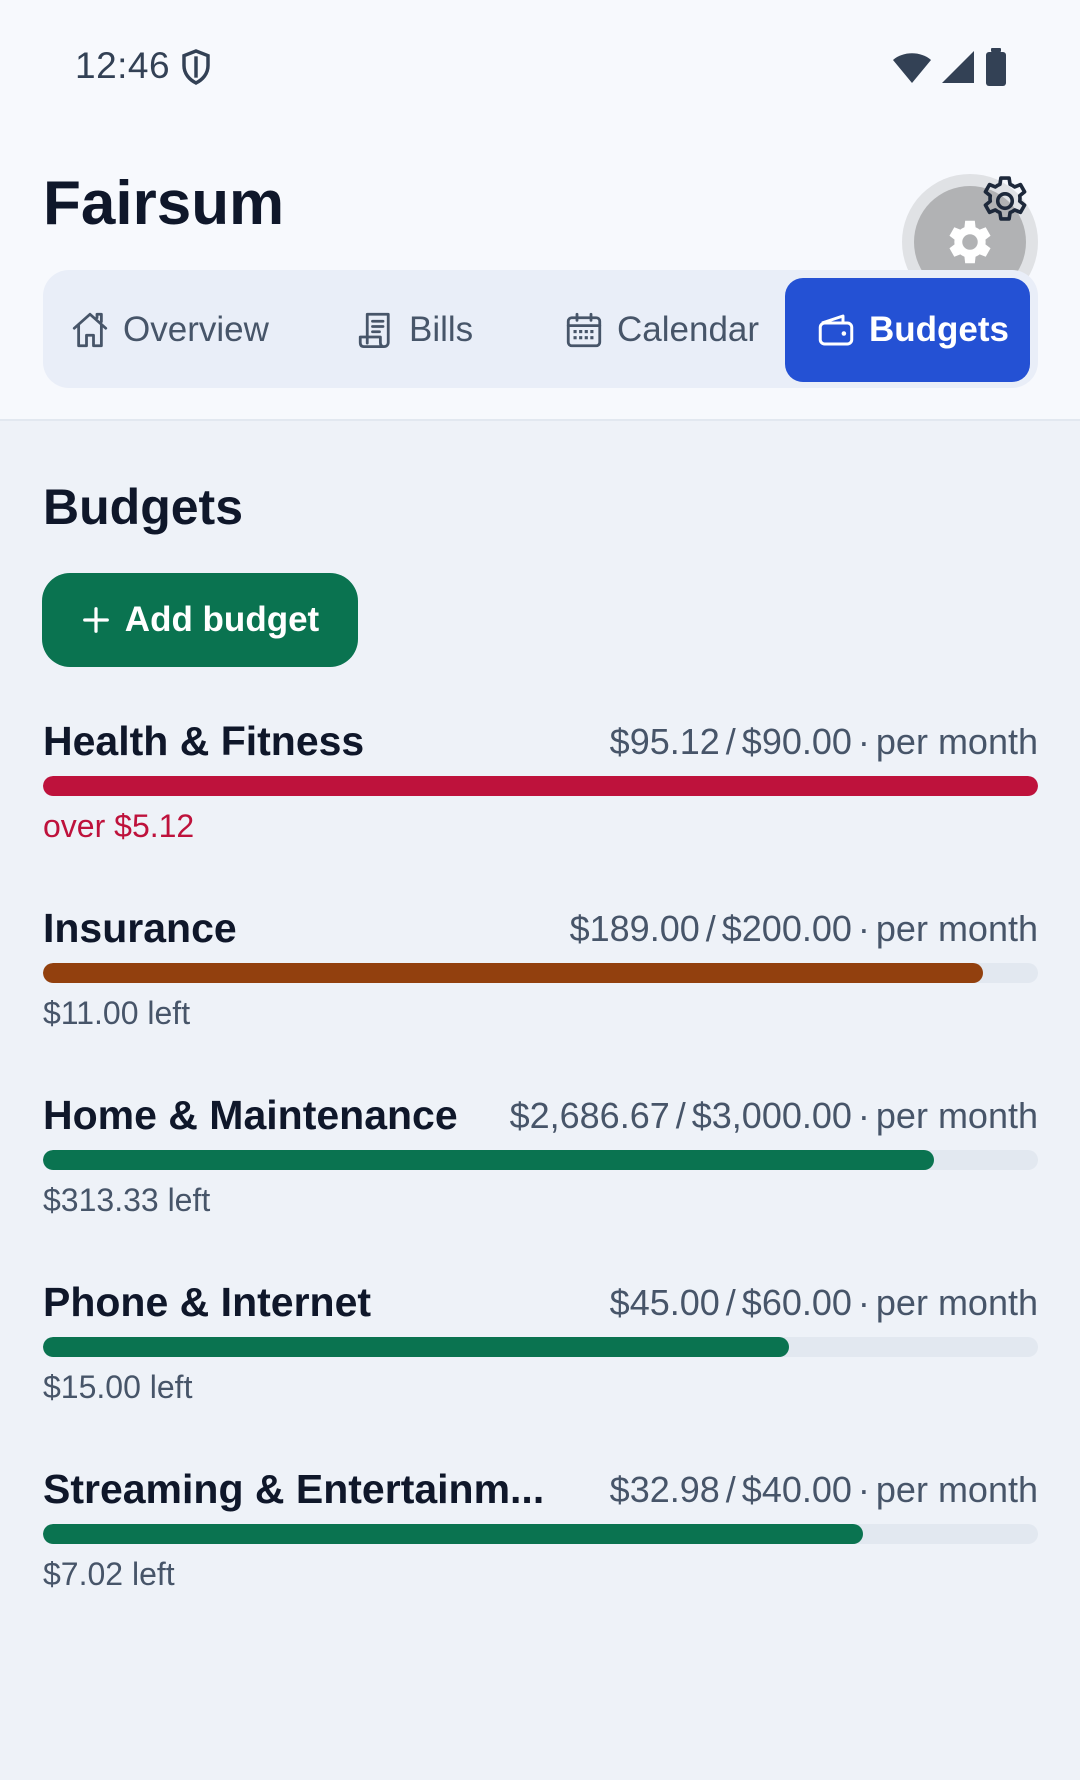 This screenshot has height=1780, width=1080. I want to click on budget-name: Health & Fitness, so click(204, 741).